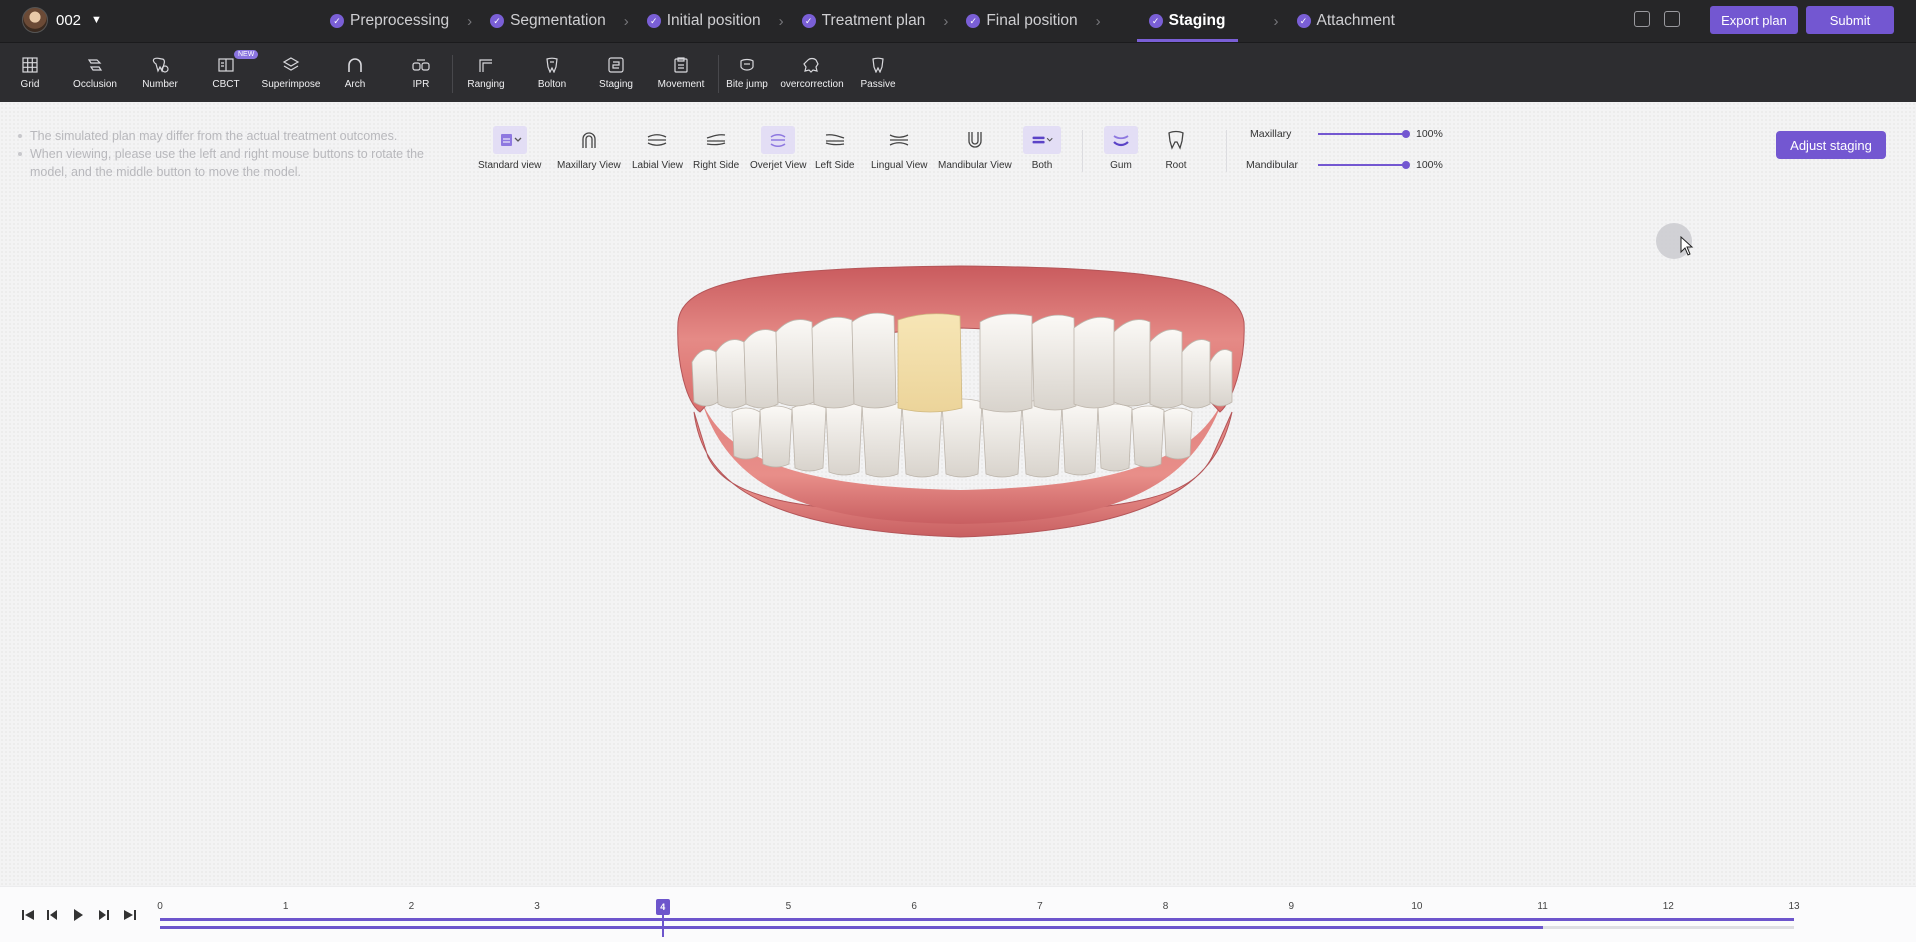 This screenshot has width=1916, height=942. What do you see at coordinates (1672, 19) in the screenshot?
I see `image-icon` at bounding box center [1672, 19].